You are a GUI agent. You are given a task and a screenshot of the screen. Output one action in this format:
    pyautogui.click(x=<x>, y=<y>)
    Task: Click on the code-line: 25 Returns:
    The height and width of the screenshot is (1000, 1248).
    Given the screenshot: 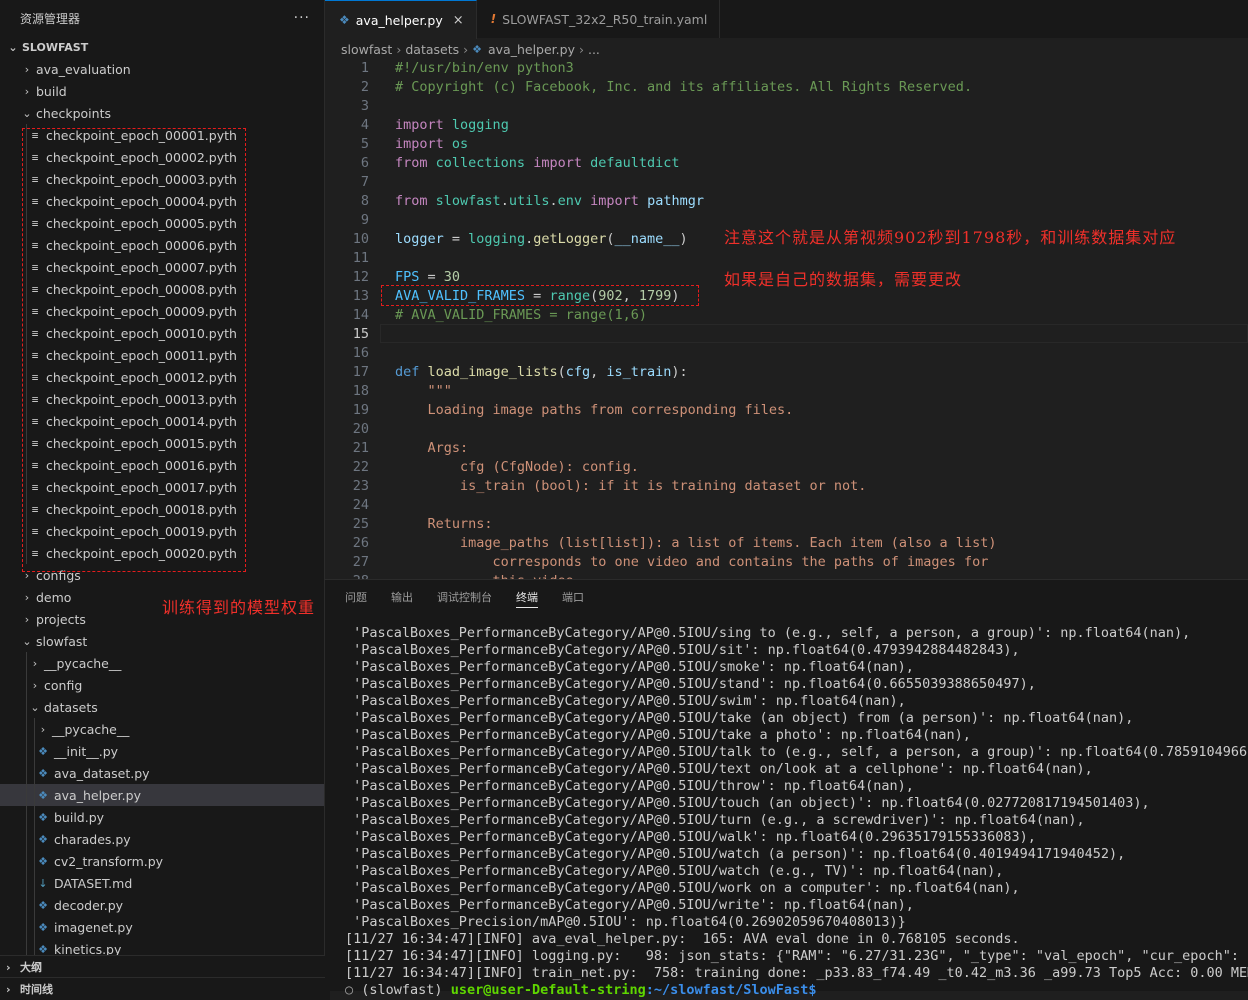 What is the action you would take?
    pyautogui.click(x=786, y=523)
    